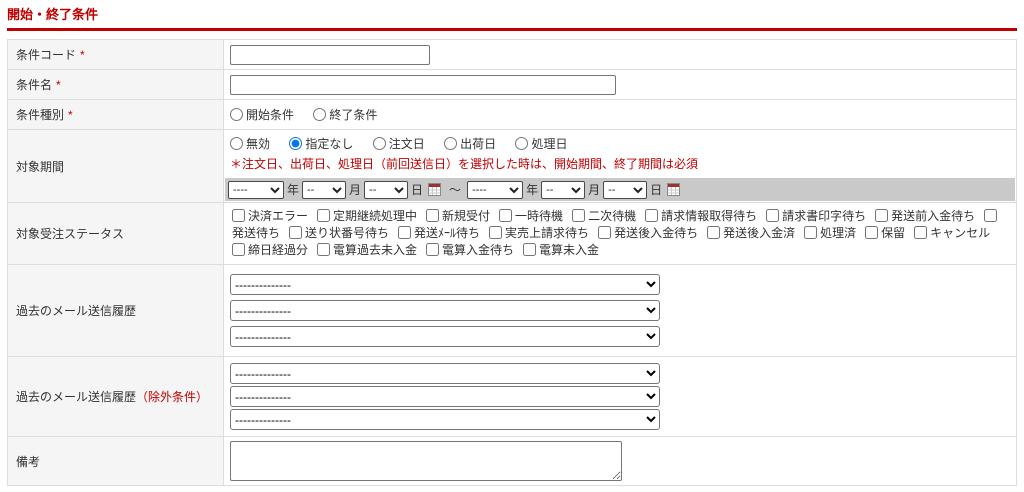  Describe the element at coordinates (339, 233) in the screenshot. I see `status-checkbox: 送り状番号待ち` at that location.